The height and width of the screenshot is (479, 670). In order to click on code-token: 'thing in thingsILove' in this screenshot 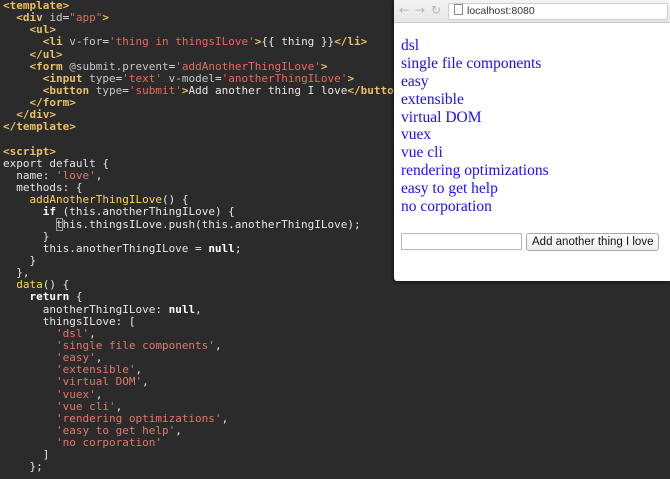, I will do `click(182, 42)`.